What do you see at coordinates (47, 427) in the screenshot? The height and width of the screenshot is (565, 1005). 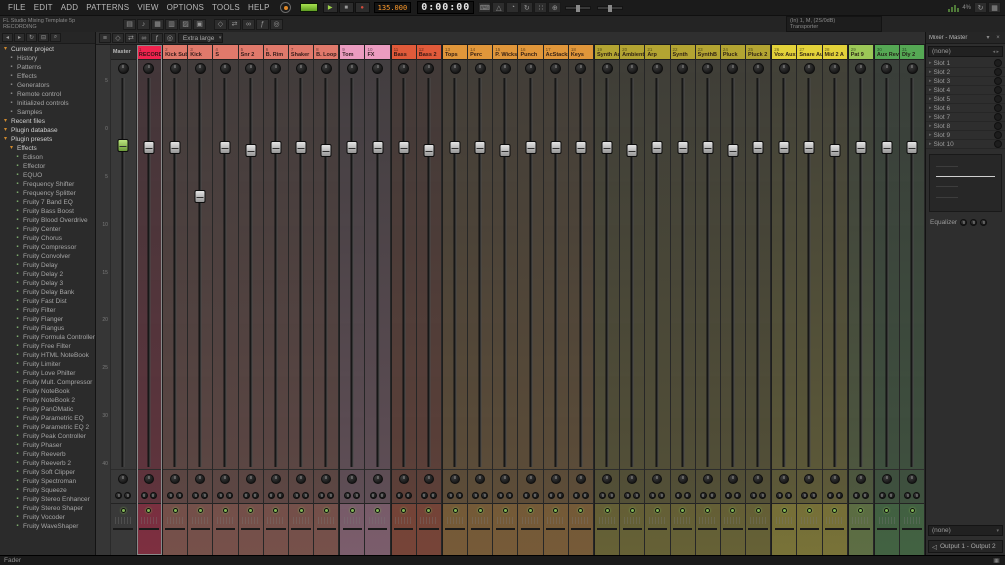 I see `browser-item: ▪ Fruity Parametric EQ 2` at bounding box center [47, 427].